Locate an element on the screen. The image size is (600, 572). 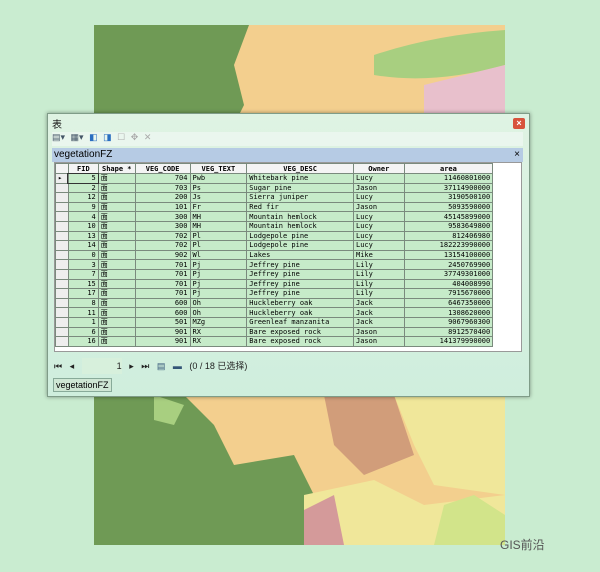
table-cell: Lucy is located at coordinates (378, 245).